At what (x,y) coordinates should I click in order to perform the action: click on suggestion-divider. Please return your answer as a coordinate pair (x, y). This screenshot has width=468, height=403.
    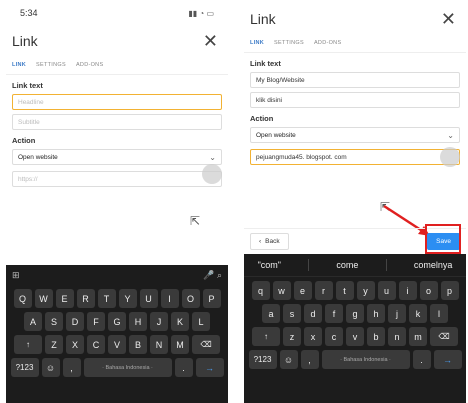
    Looking at the image, I should click on (309, 265).